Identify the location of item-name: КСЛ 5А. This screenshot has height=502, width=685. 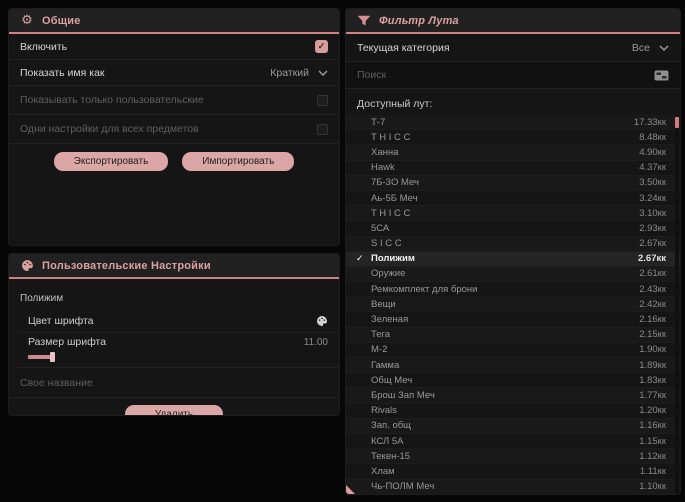
(387, 441).